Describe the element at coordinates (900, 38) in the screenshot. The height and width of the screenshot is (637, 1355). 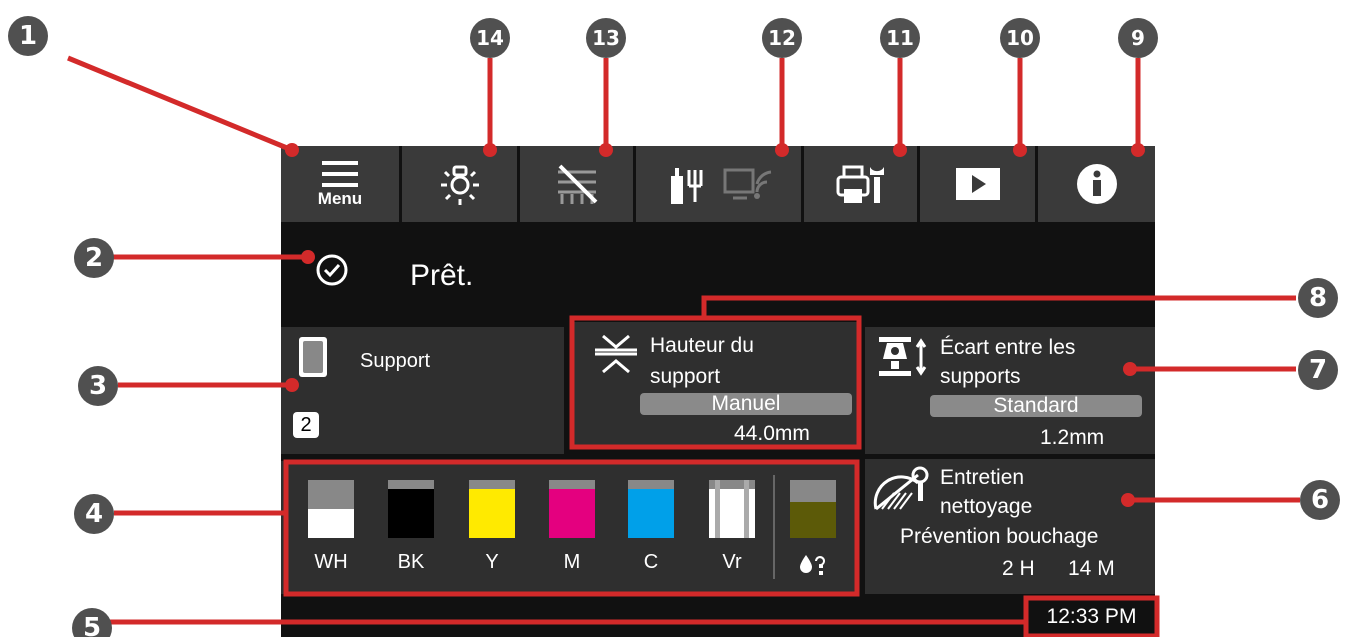
I see `callout-11: 11` at that location.